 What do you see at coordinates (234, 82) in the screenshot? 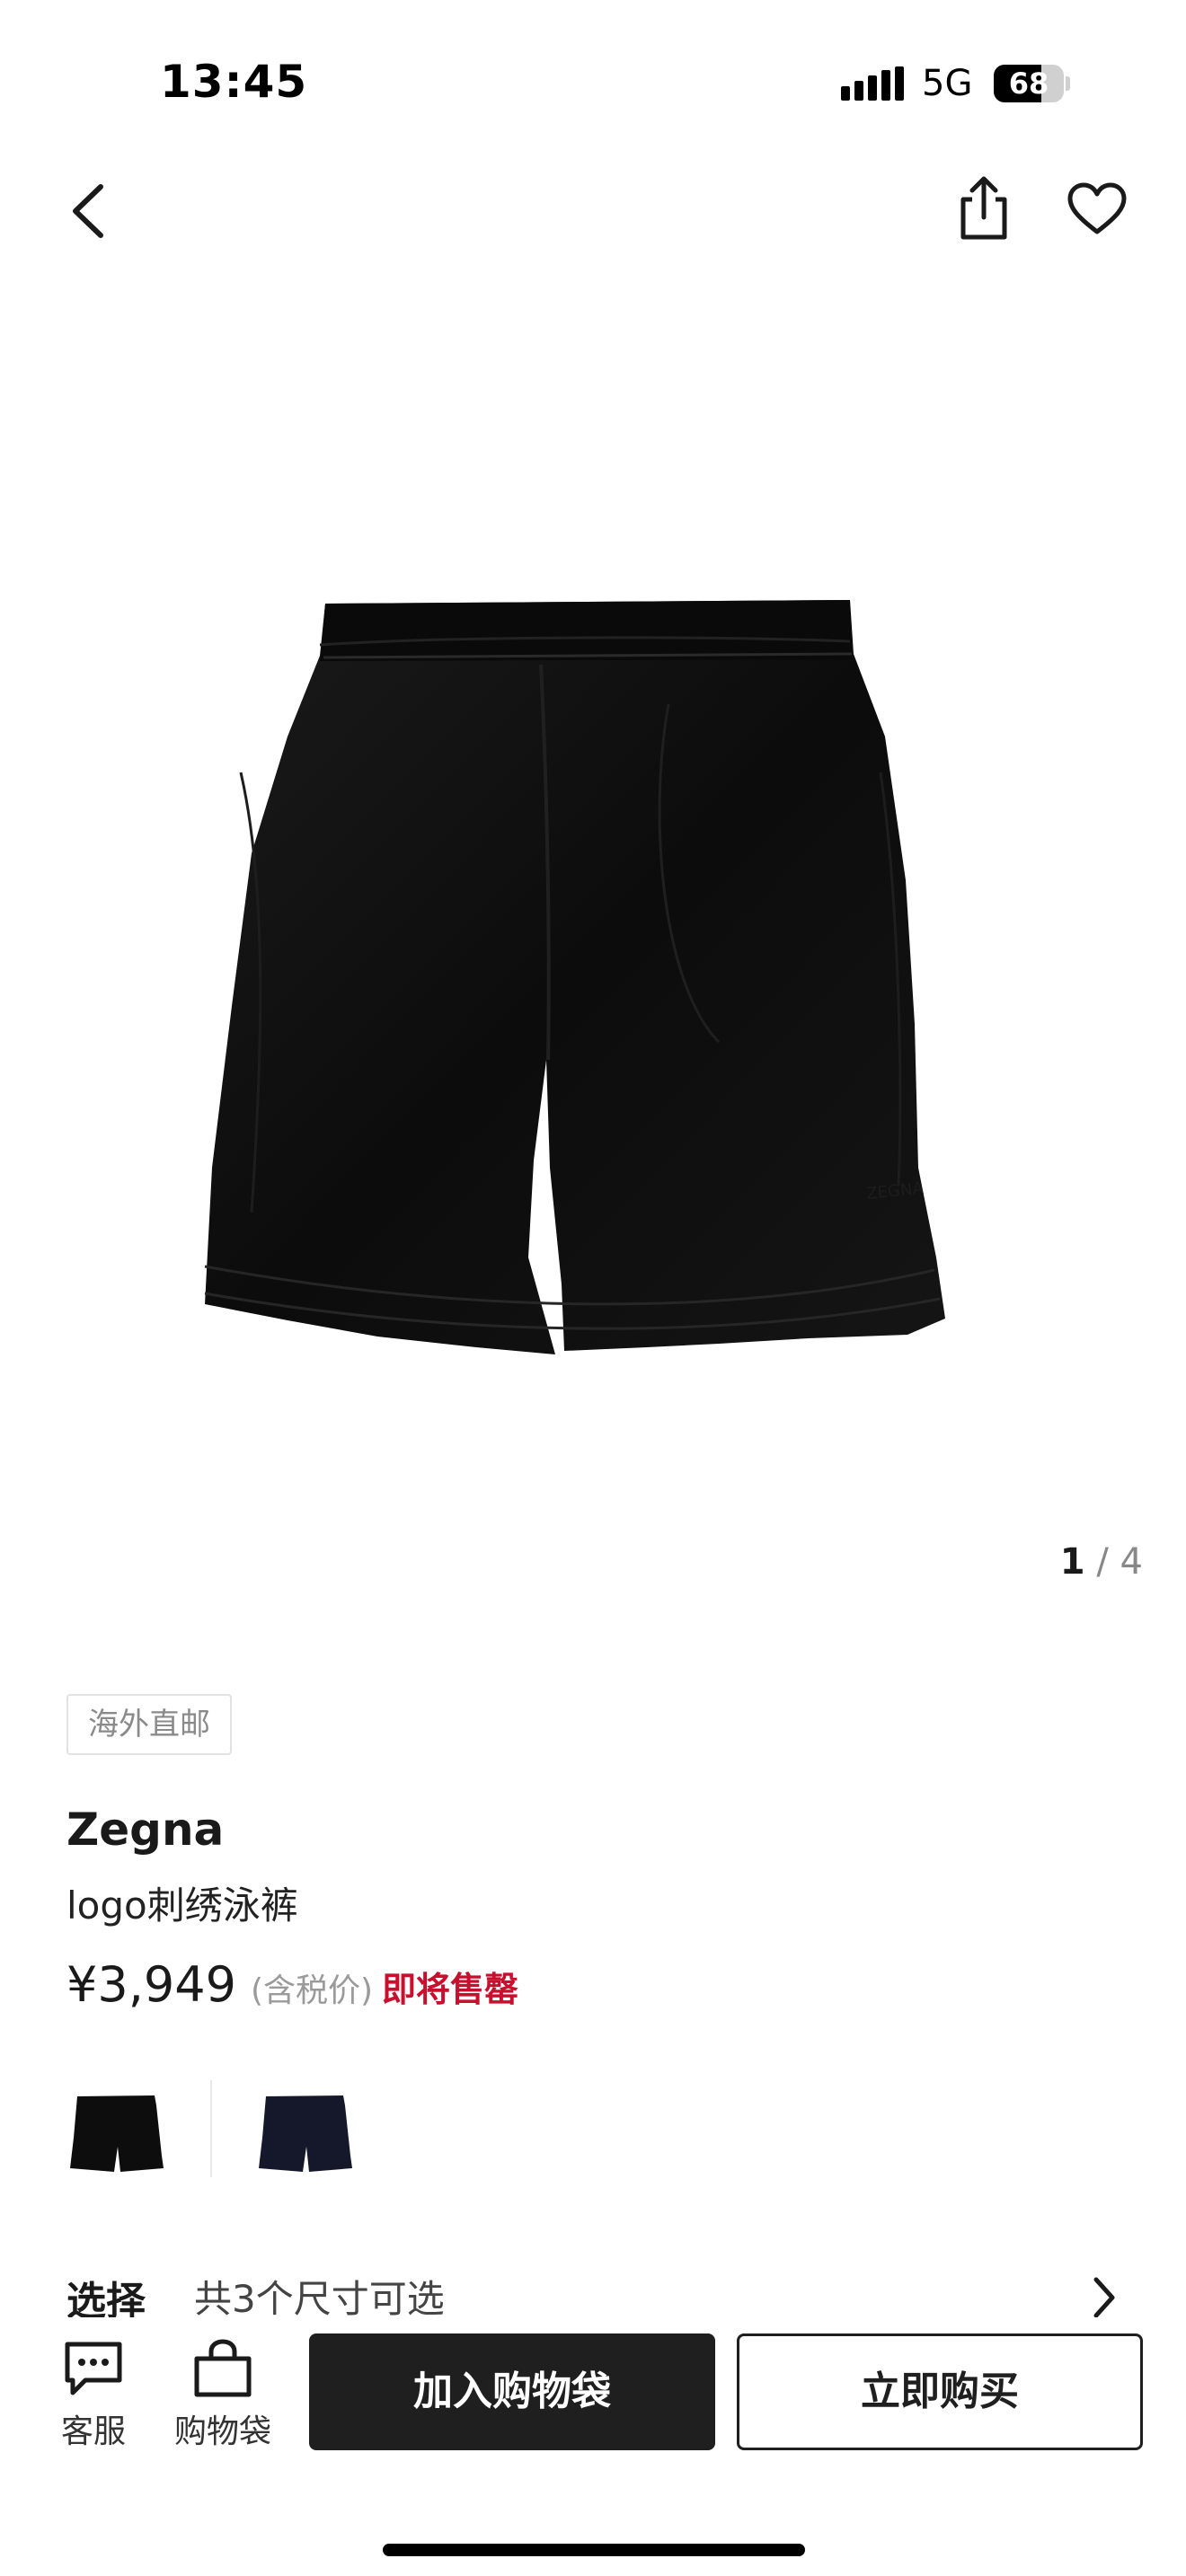
I see `status-time: 13:45` at bounding box center [234, 82].